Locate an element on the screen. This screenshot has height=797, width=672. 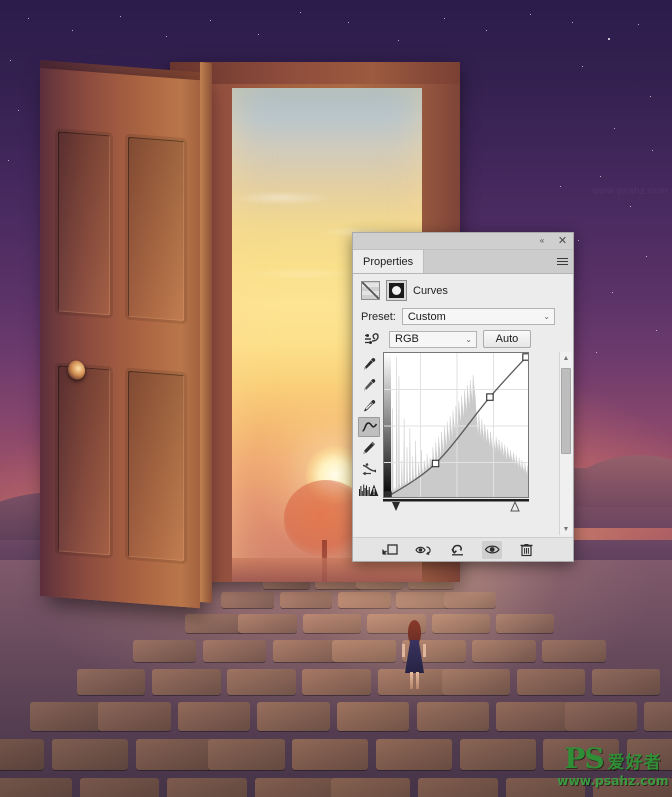
toggle-layer-visibility-preview-button is located at coordinates (424, 550).